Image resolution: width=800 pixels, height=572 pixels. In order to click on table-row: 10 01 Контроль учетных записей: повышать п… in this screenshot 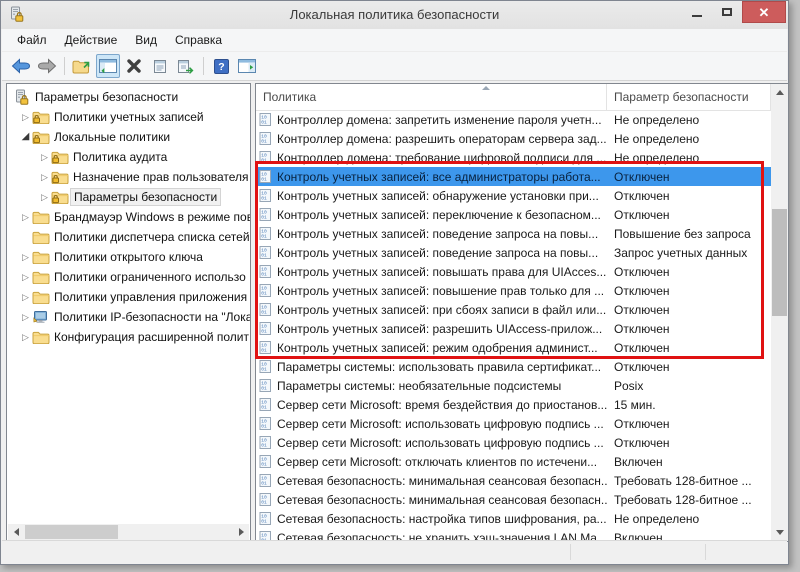, I will do `click(513, 271)`.